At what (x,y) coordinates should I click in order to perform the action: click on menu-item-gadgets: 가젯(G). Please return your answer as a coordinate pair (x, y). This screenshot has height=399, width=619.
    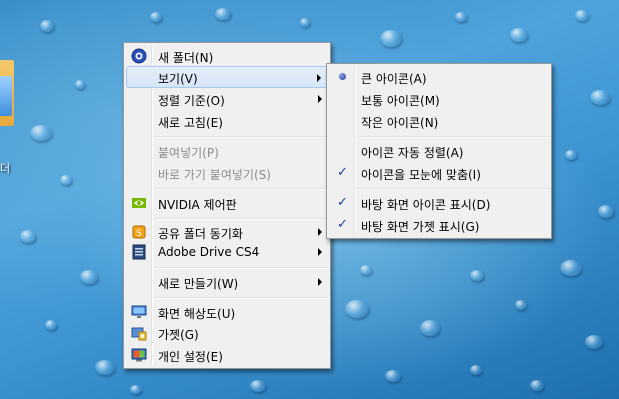
    Looking at the image, I should click on (227, 333).